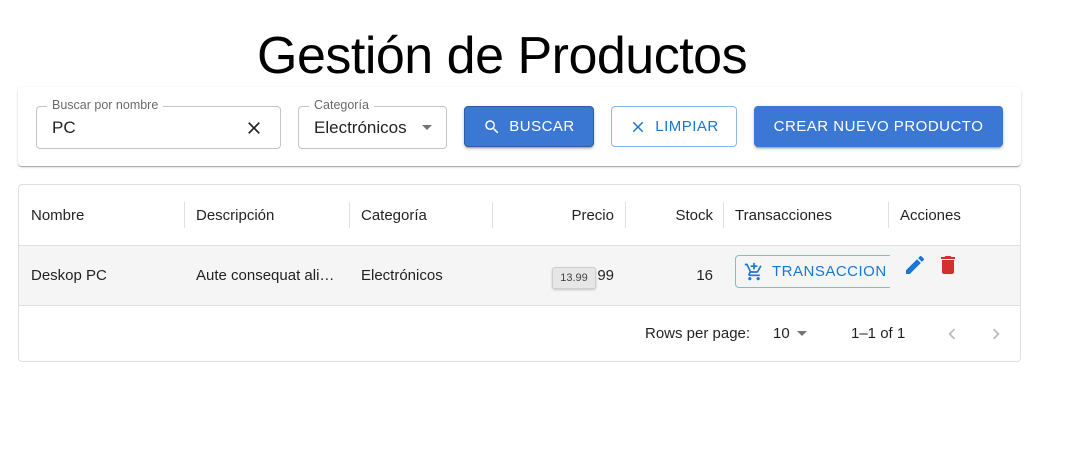 The height and width of the screenshot is (449, 1087). Describe the element at coordinates (341, 105) in the screenshot. I see `category-select-label: Categoría` at that location.